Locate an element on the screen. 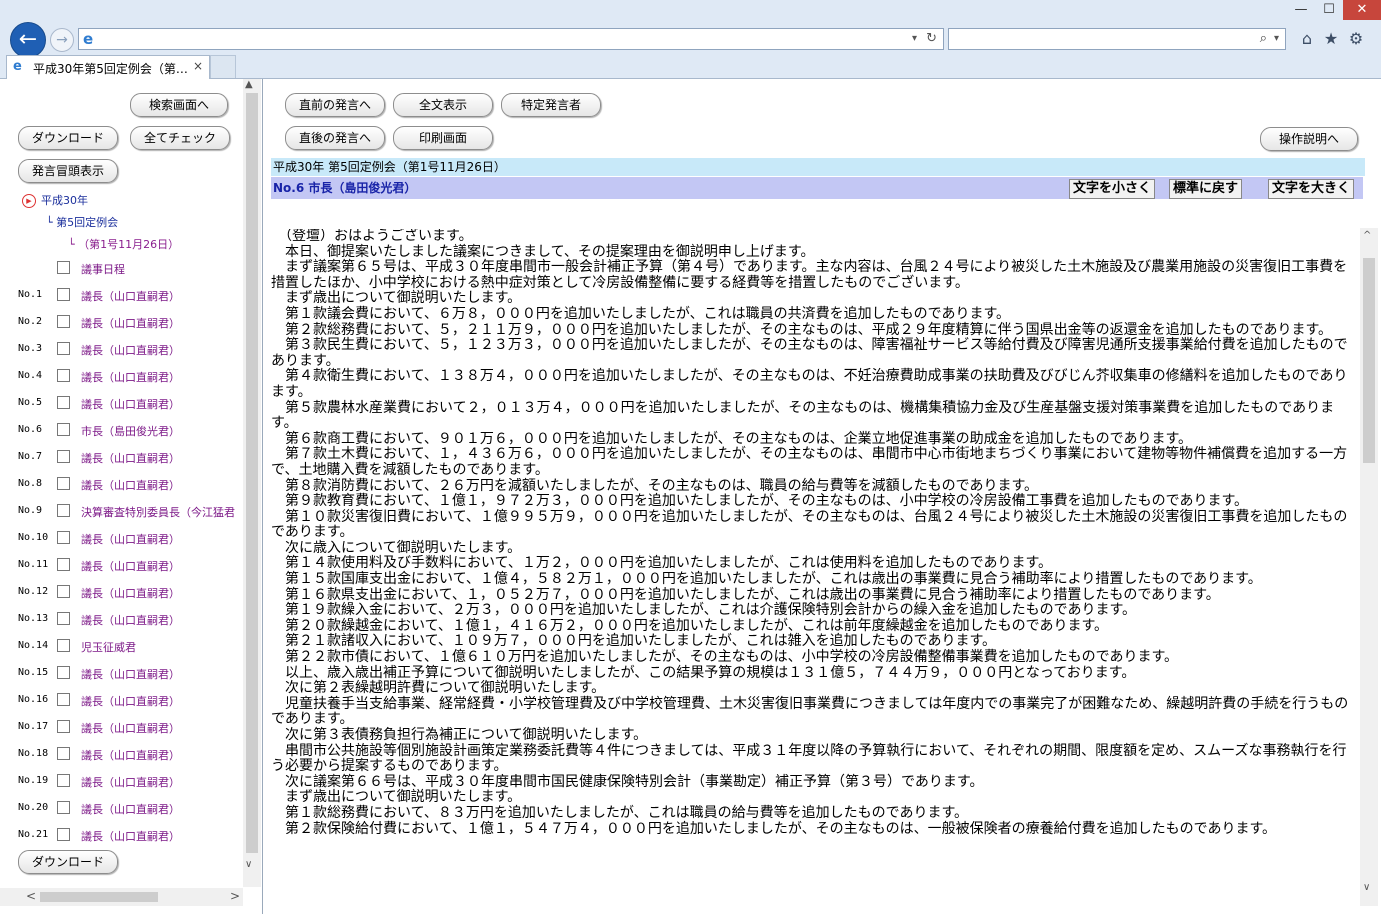 This screenshot has width=1381, height=914. agenda-checkbox is located at coordinates (63, 267).